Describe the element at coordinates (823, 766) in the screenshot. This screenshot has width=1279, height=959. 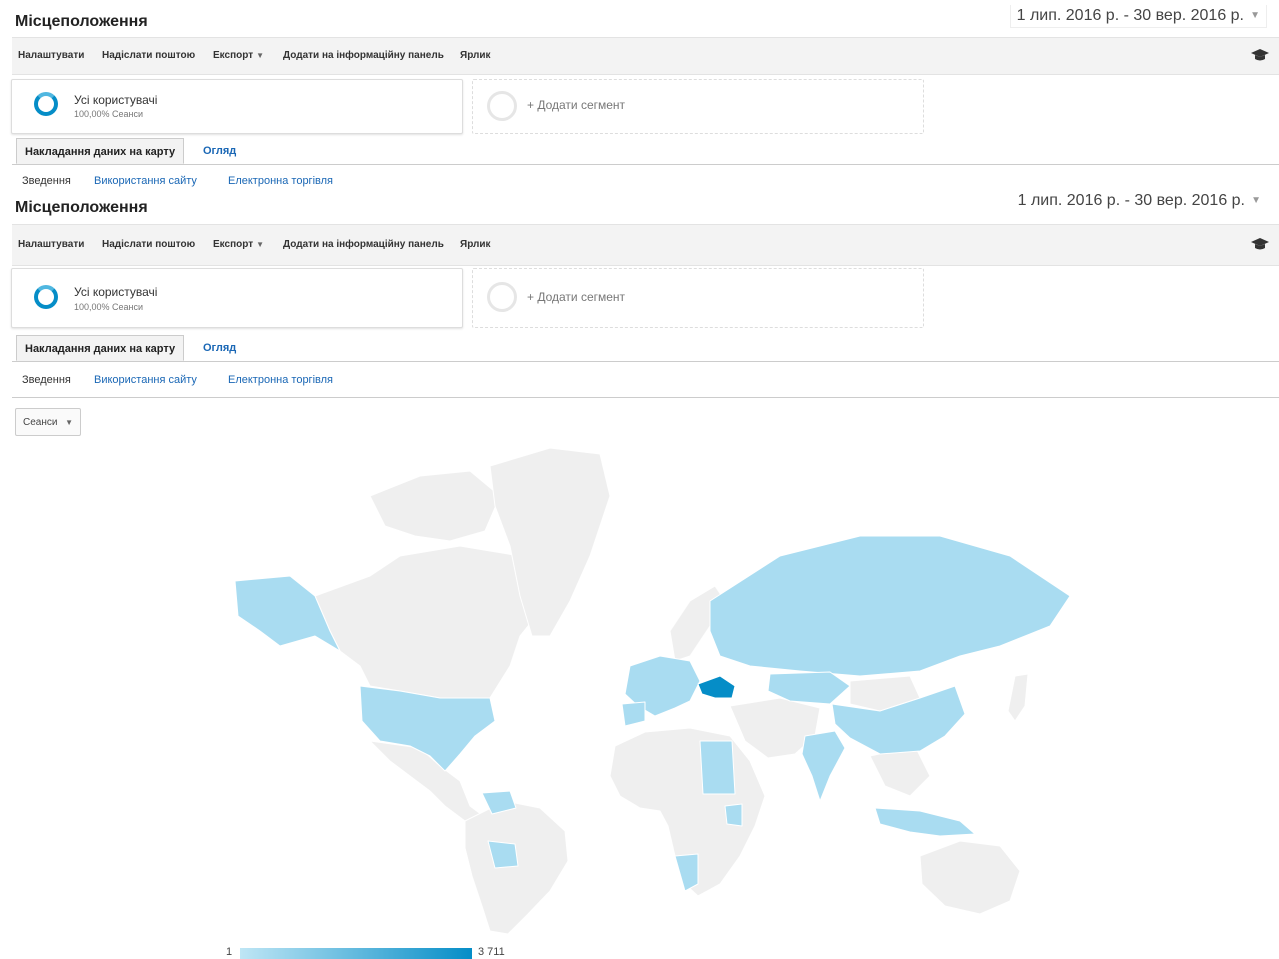
I see `map-region-india` at that location.